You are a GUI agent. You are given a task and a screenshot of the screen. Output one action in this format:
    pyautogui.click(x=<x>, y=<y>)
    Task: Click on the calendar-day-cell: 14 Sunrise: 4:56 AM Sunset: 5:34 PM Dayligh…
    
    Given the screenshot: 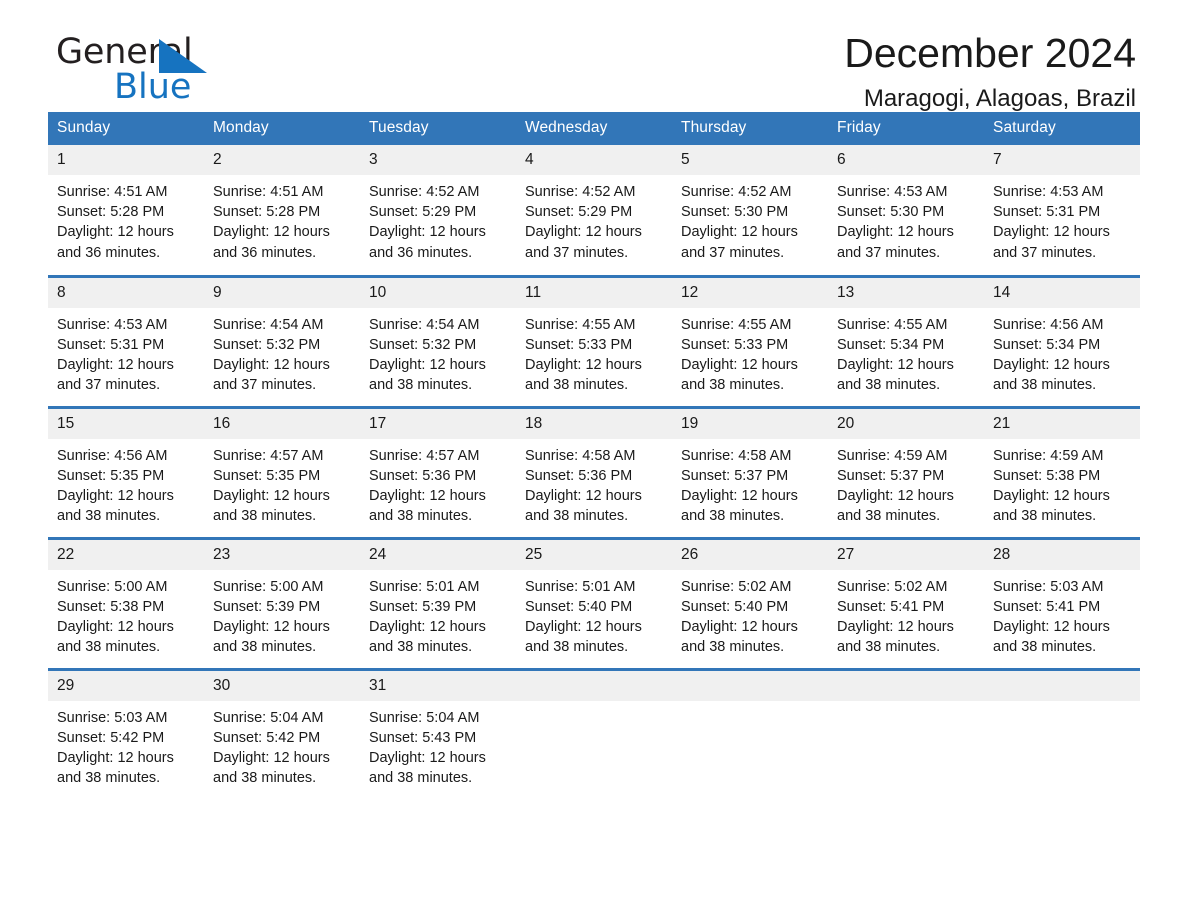 What is the action you would take?
    pyautogui.click(x=1062, y=340)
    